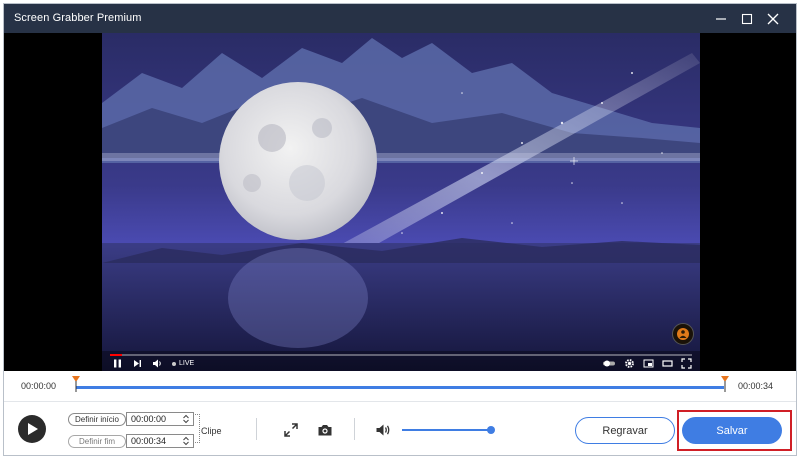 The height and width of the screenshot is (459, 800). I want to click on save-button: Salvar, so click(732, 430).